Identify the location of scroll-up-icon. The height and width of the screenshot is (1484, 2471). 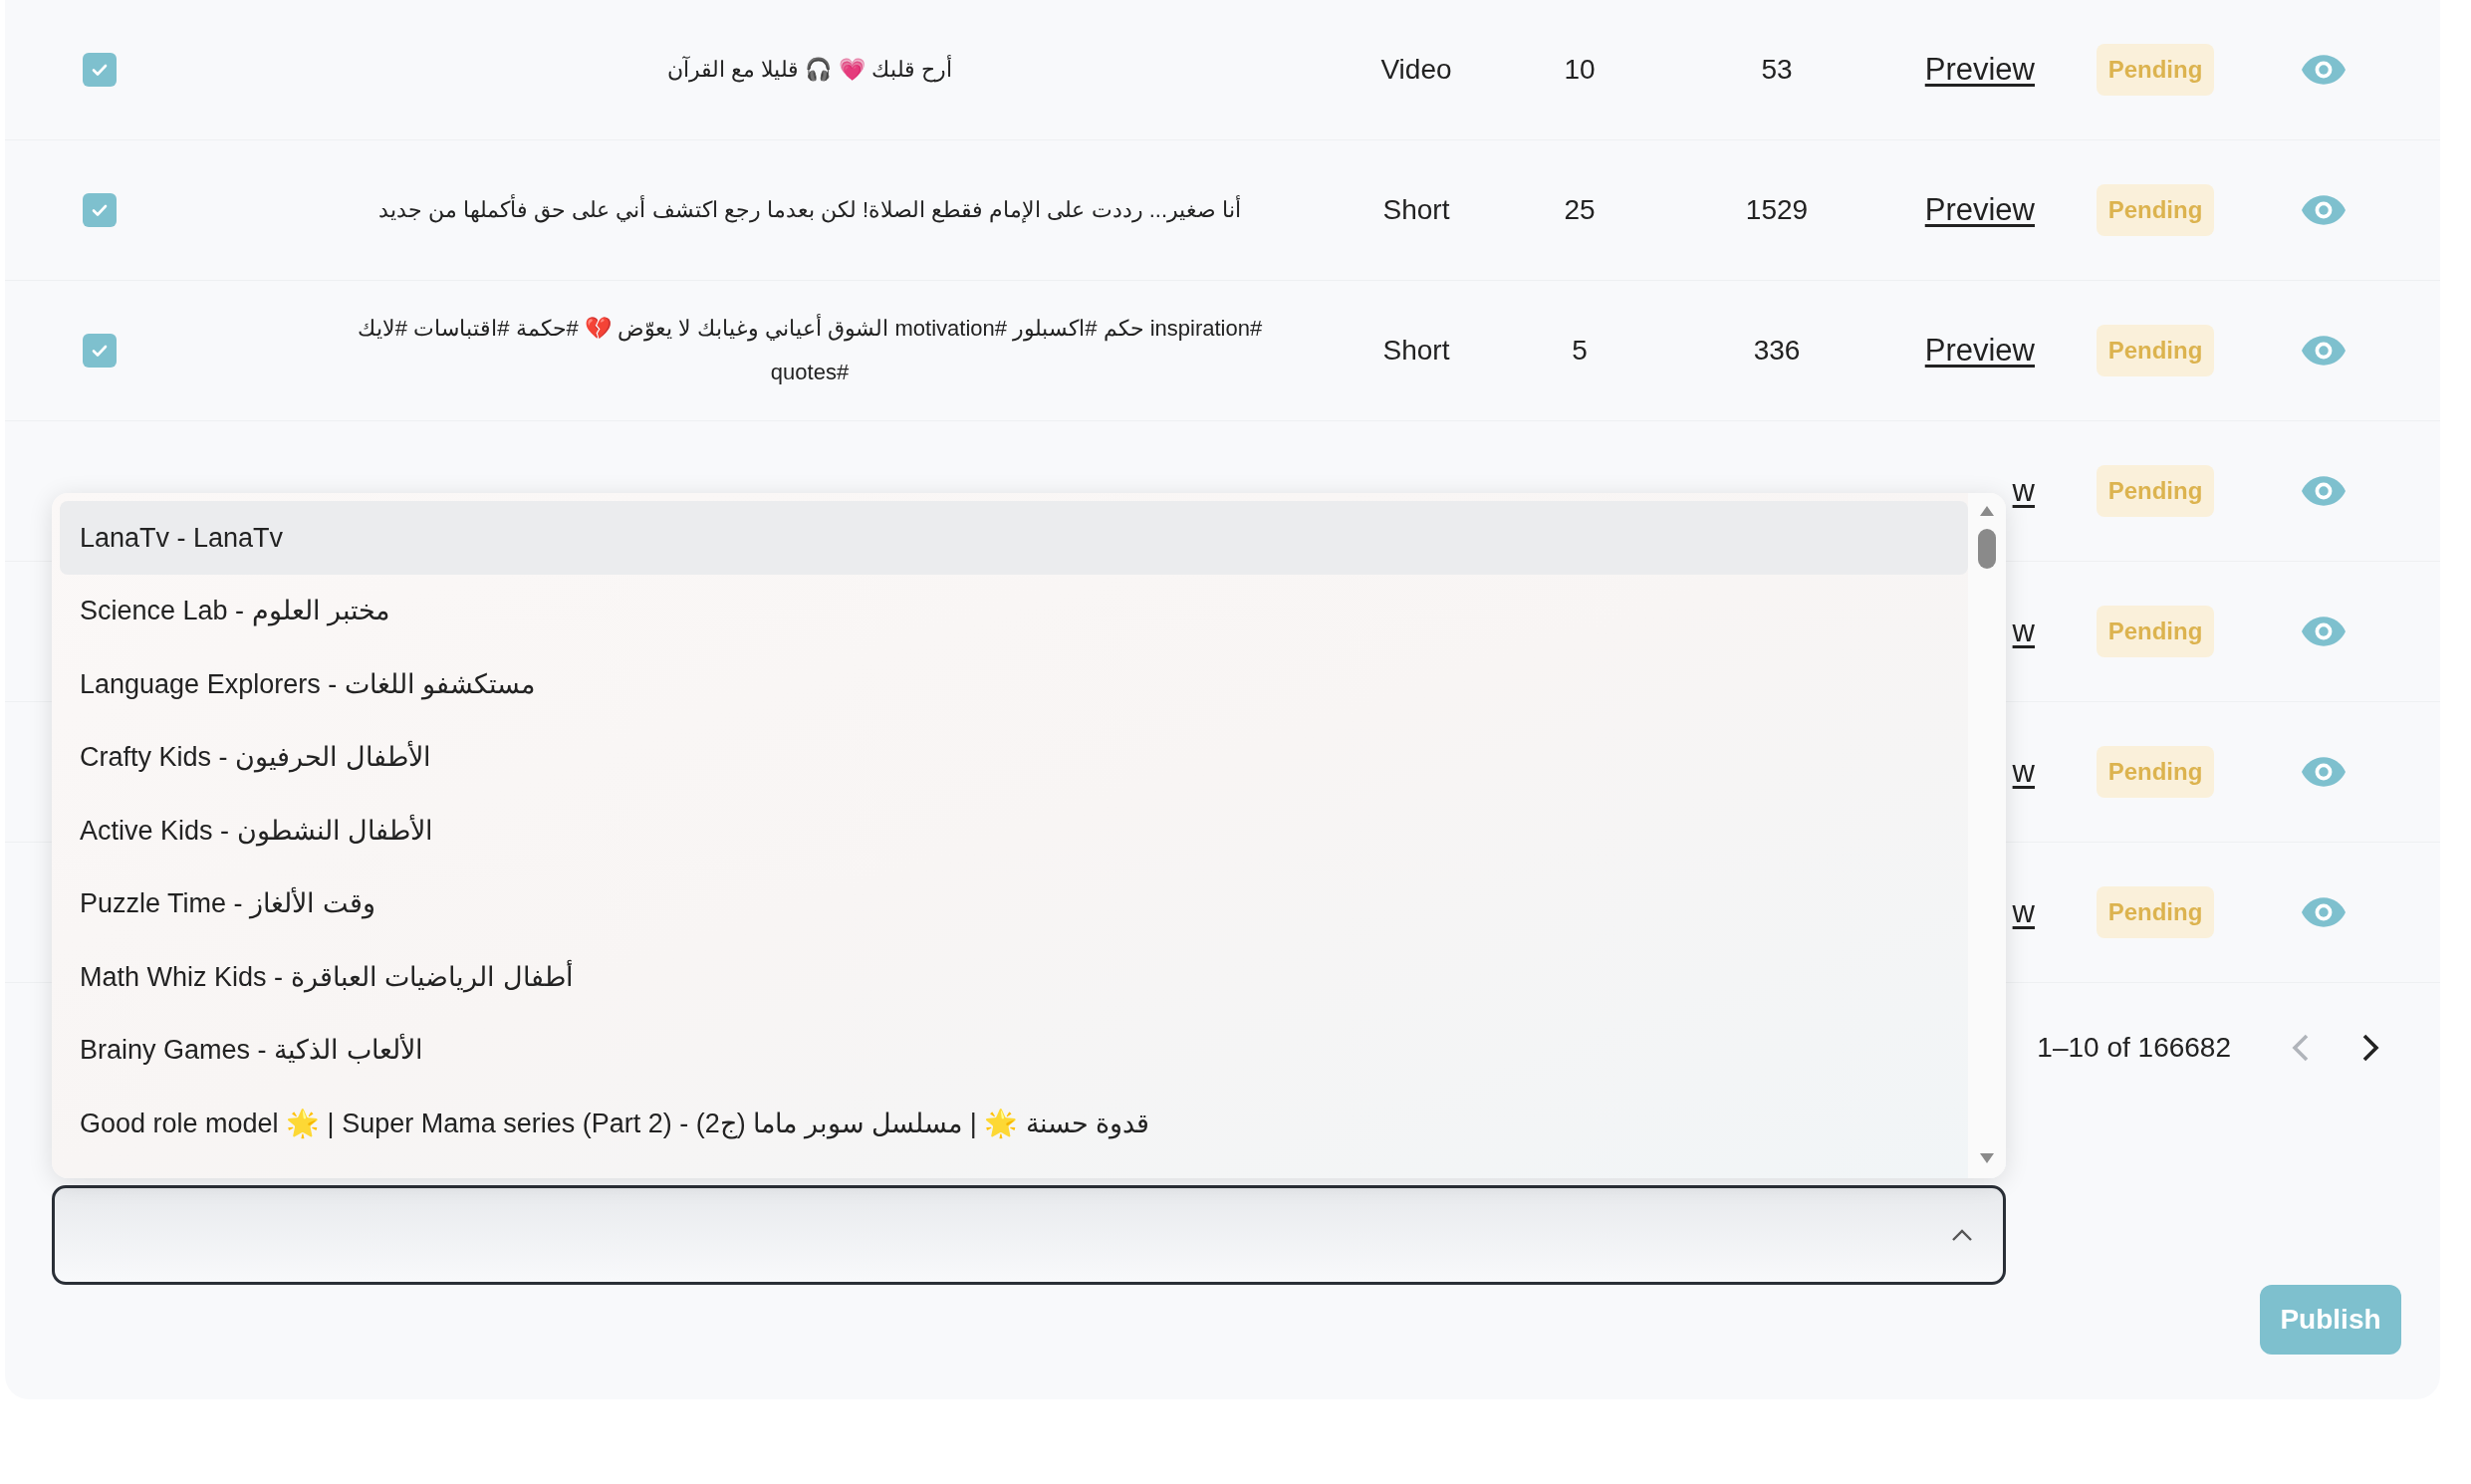
(1987, 511).